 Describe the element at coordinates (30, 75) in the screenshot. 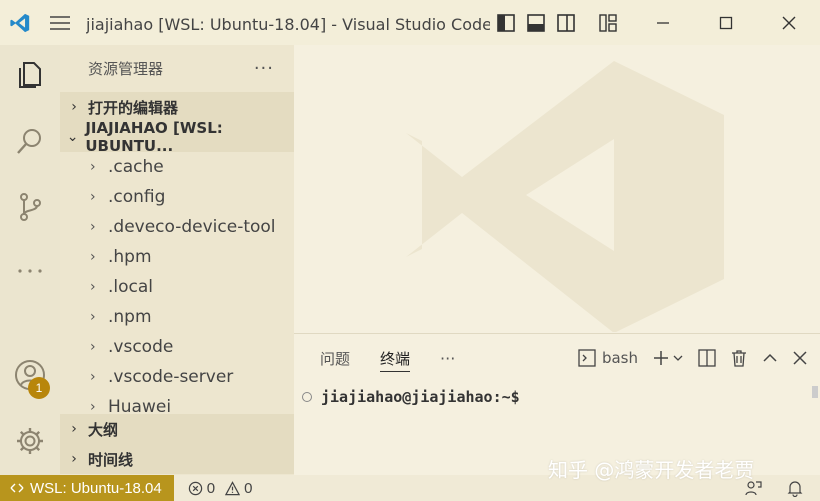

I see `explorer-icon` at that location.